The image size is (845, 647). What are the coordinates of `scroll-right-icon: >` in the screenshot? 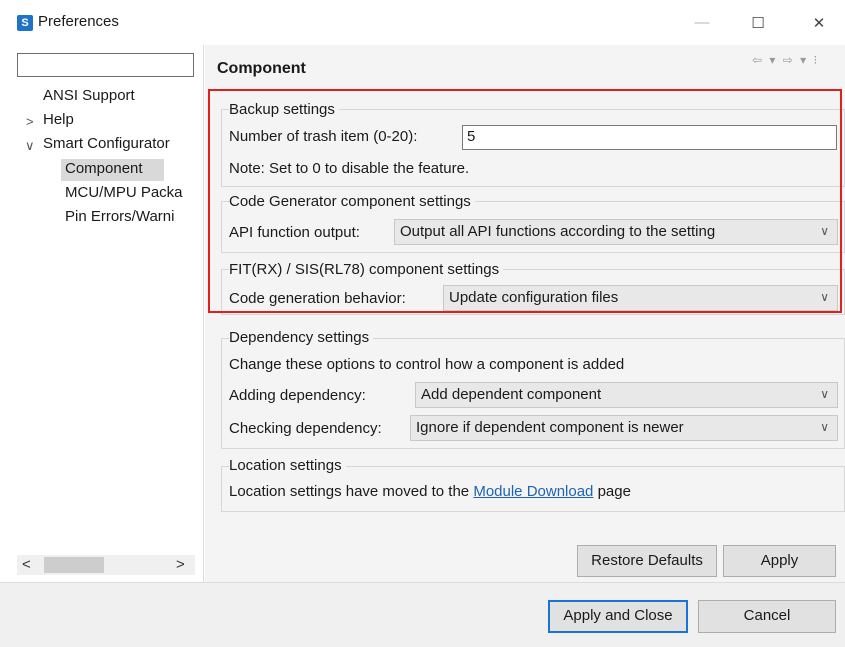 It's located at (180, 564).